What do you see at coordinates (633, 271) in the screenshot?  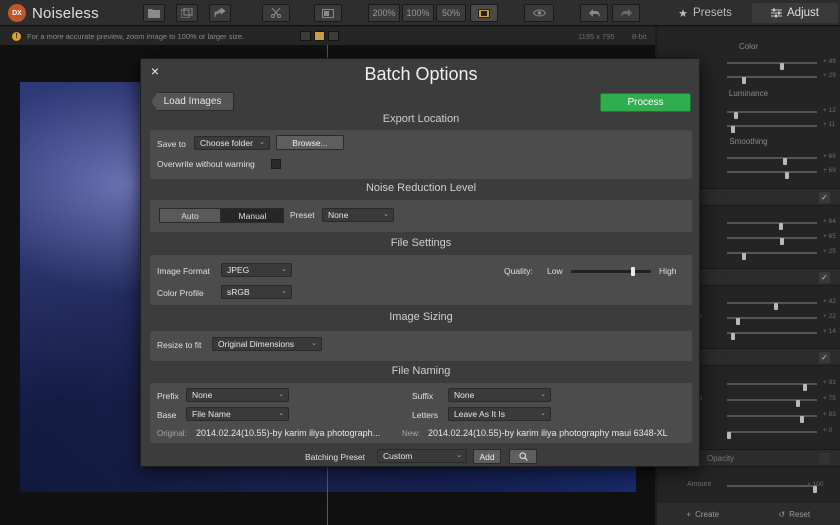 I see `quality-slider-knob` at bounding box center [633, 271].